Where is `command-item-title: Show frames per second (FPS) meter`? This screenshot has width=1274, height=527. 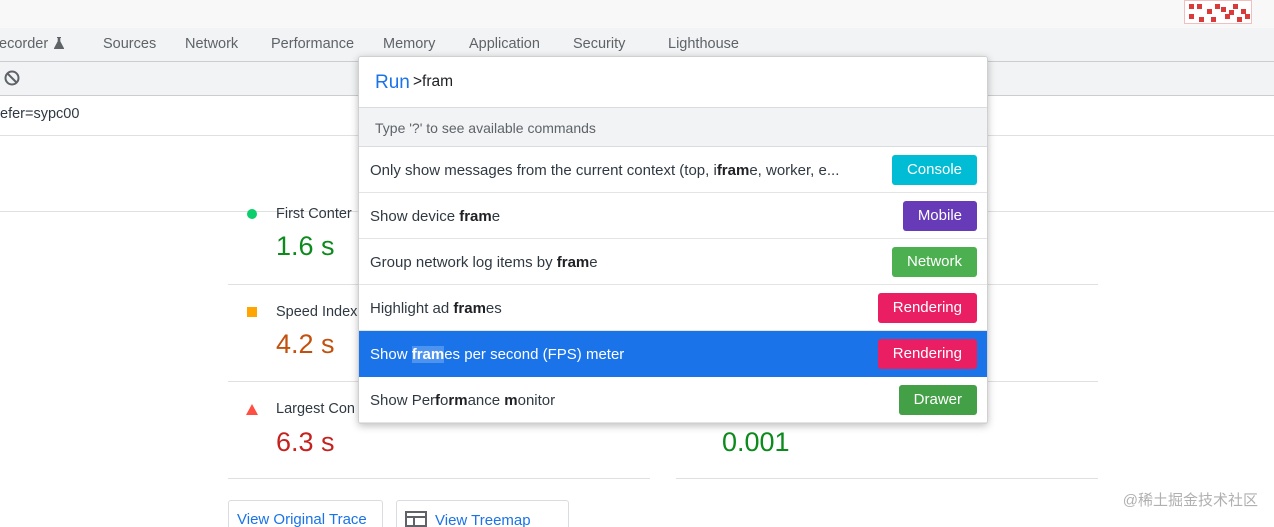 command-item-title: Show frames per second (FPS) meter is located at coordinates (497, 354).